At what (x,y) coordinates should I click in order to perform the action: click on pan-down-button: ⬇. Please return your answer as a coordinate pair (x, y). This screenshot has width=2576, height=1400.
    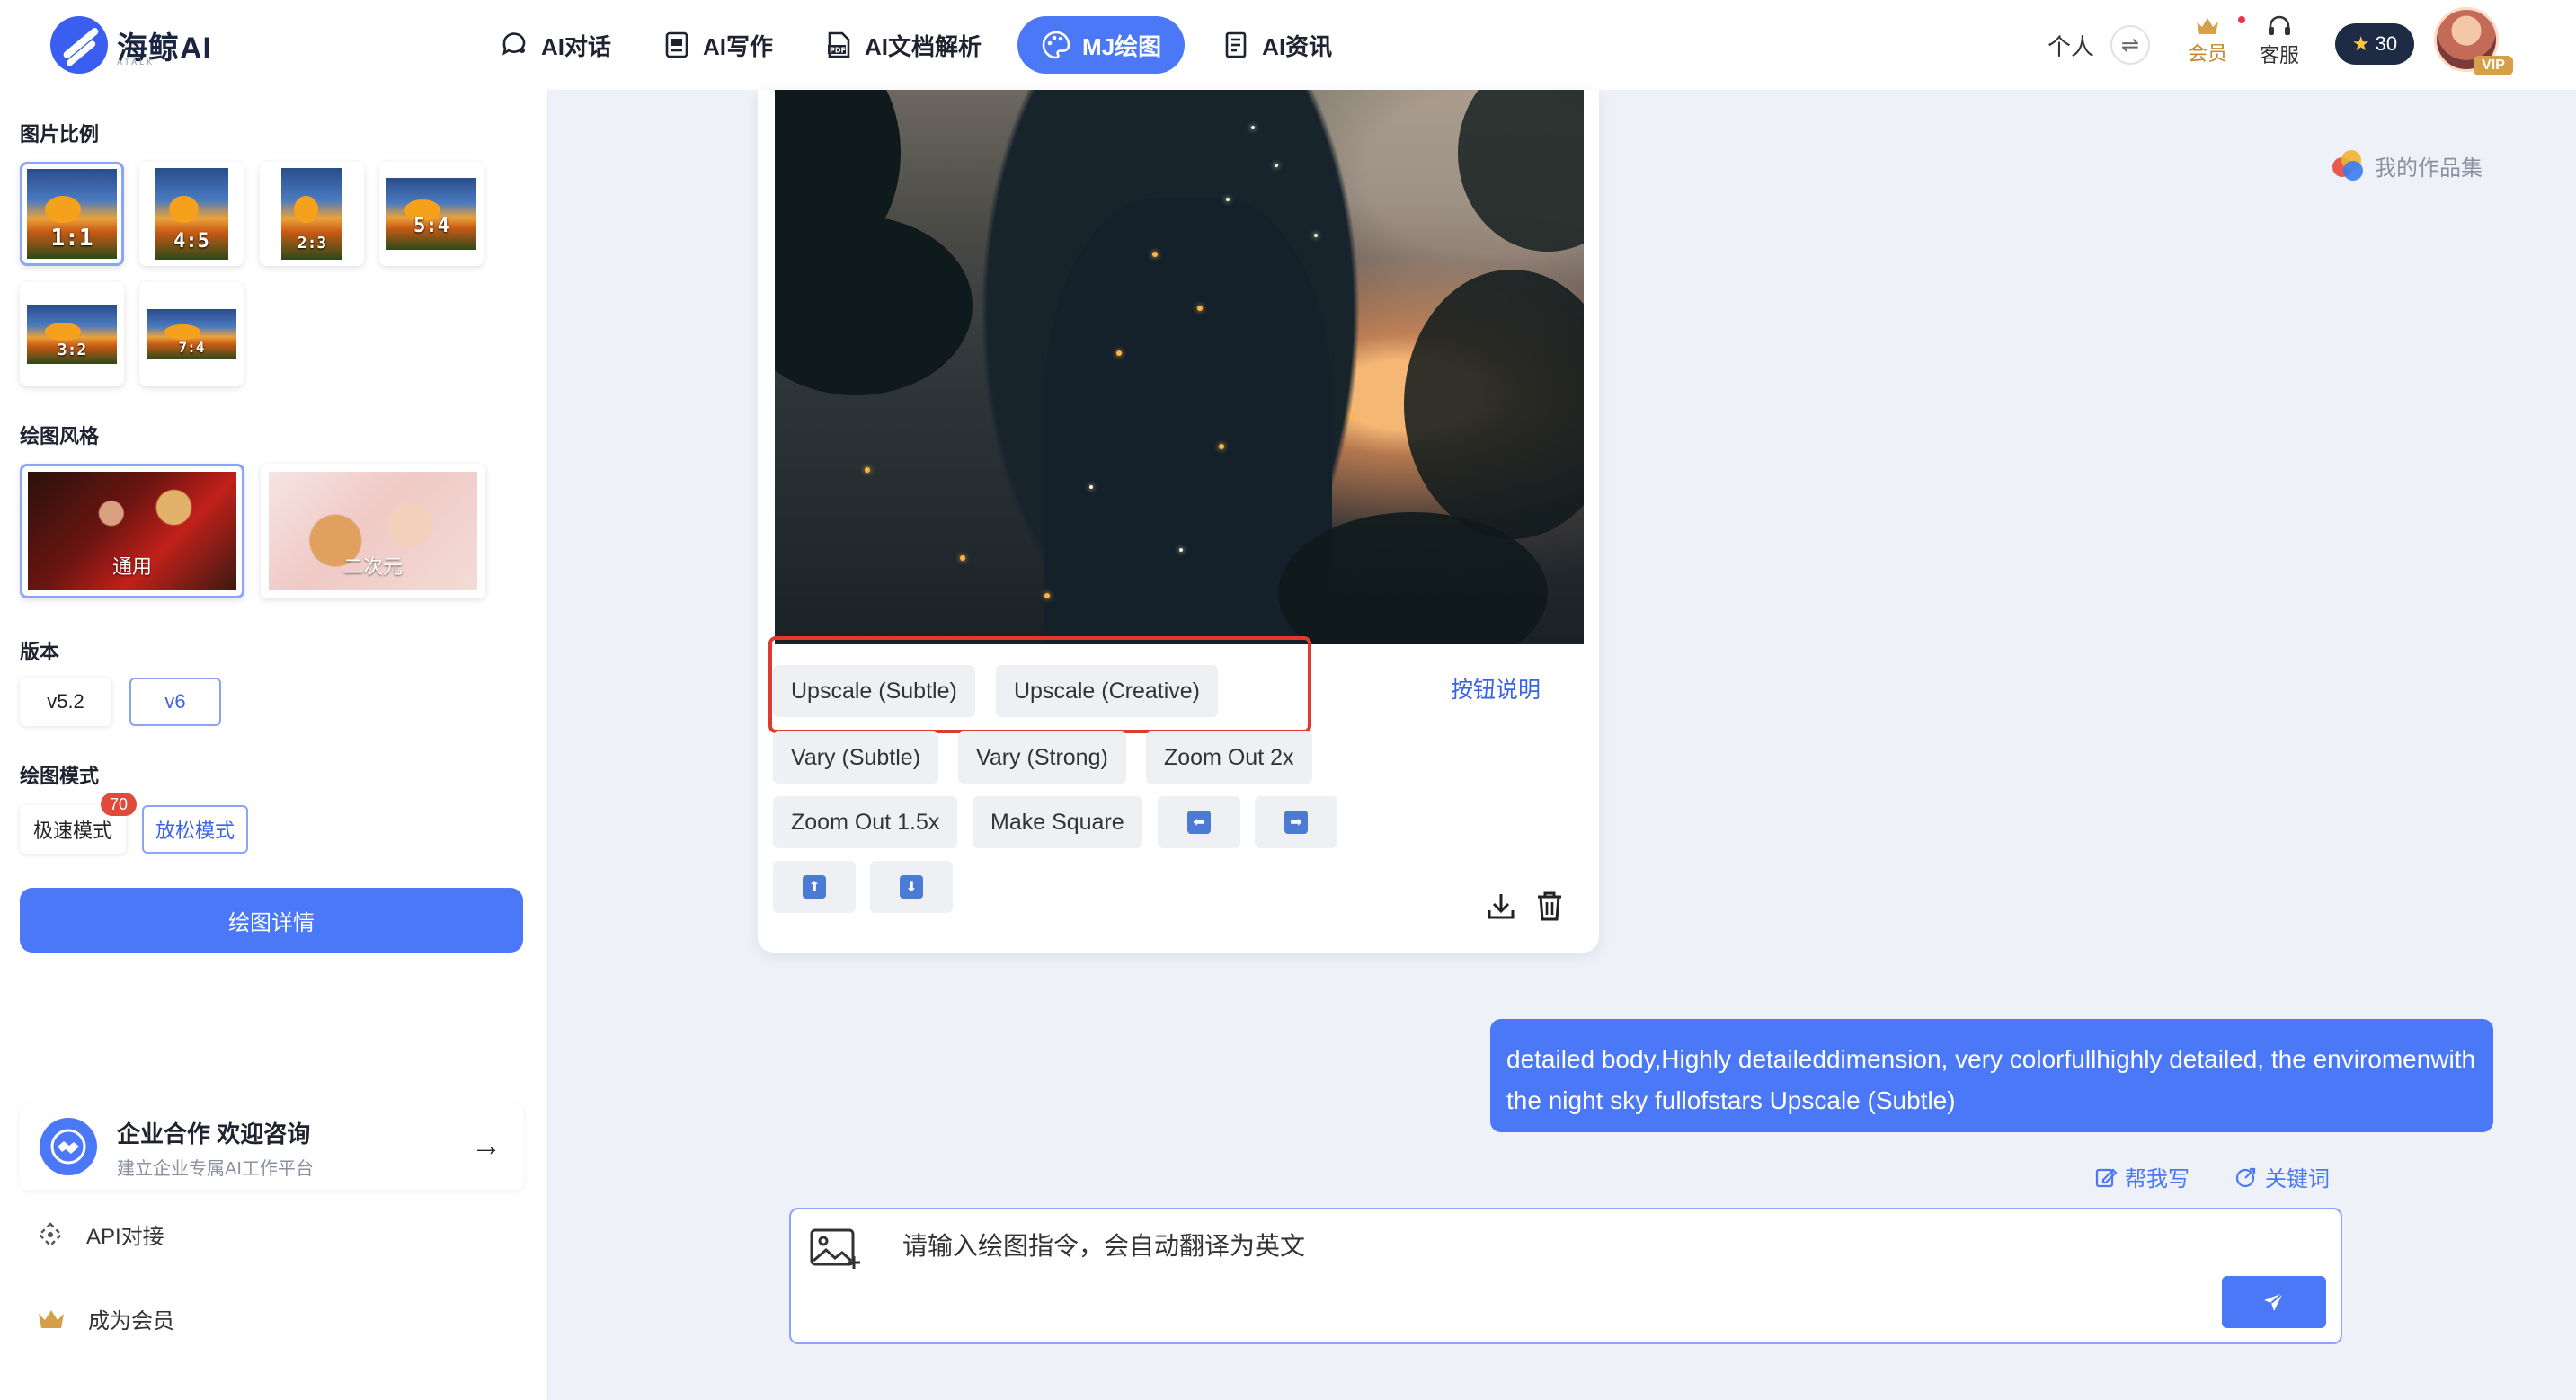
    Looking at the image, I should click on (911, 887).